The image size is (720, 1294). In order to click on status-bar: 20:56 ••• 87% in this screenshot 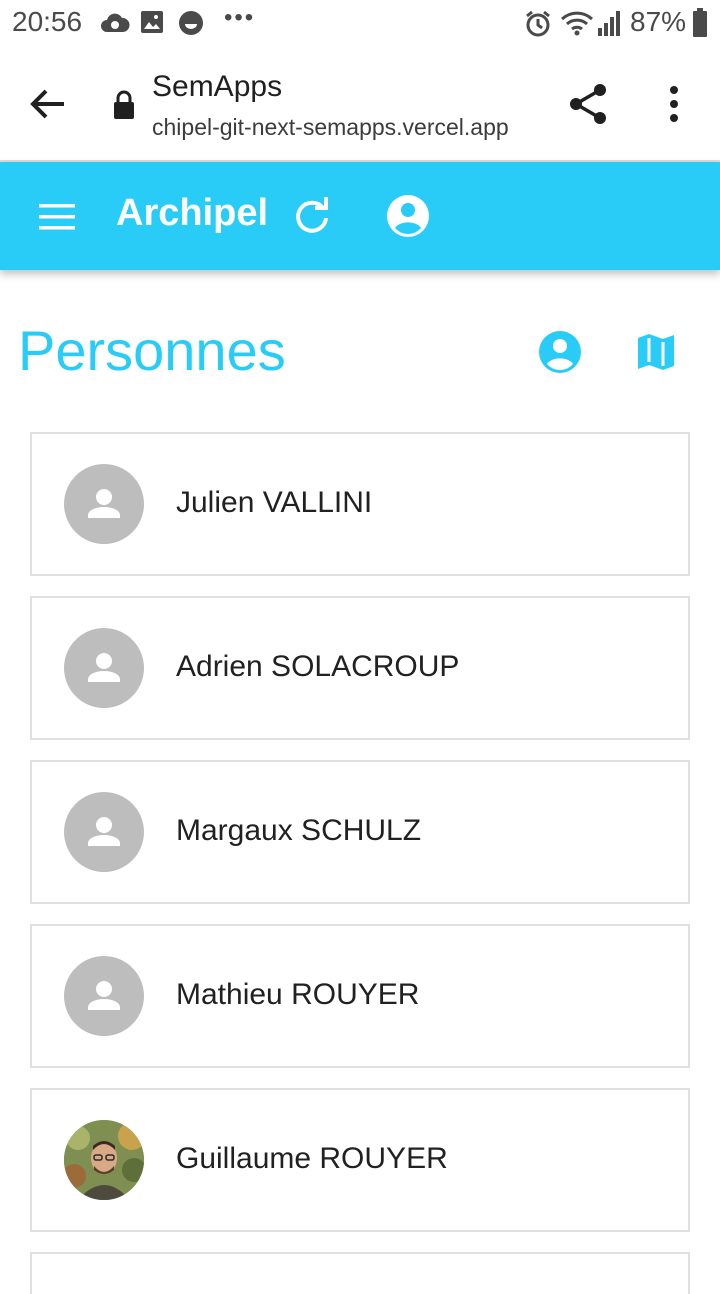, I will do `click(360, 24)`.